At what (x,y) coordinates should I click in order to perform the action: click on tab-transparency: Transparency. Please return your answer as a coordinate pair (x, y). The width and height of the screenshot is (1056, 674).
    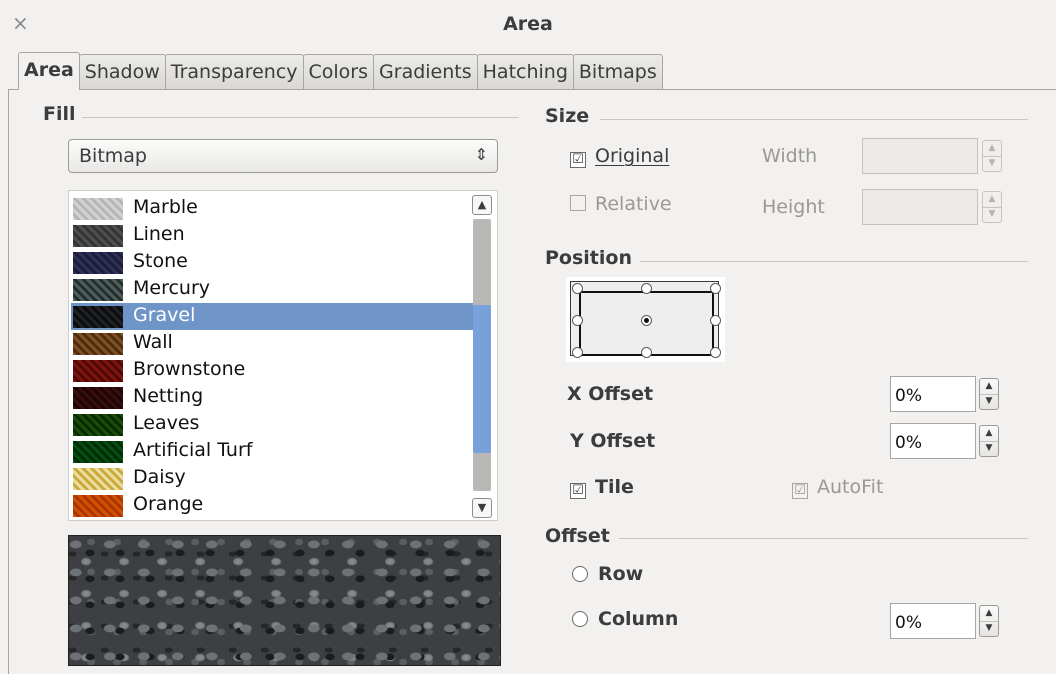
    Looking at the image, I should click on (234, 71).